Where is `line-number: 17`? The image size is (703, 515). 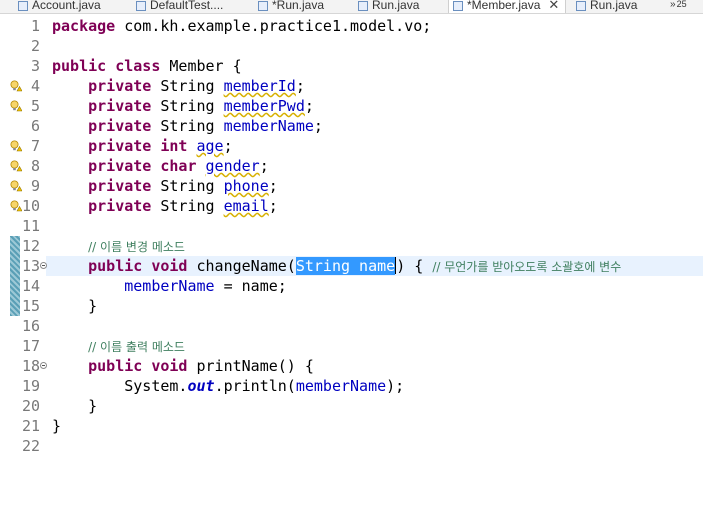 line-number: 17 is located at coordinates (30, 346).